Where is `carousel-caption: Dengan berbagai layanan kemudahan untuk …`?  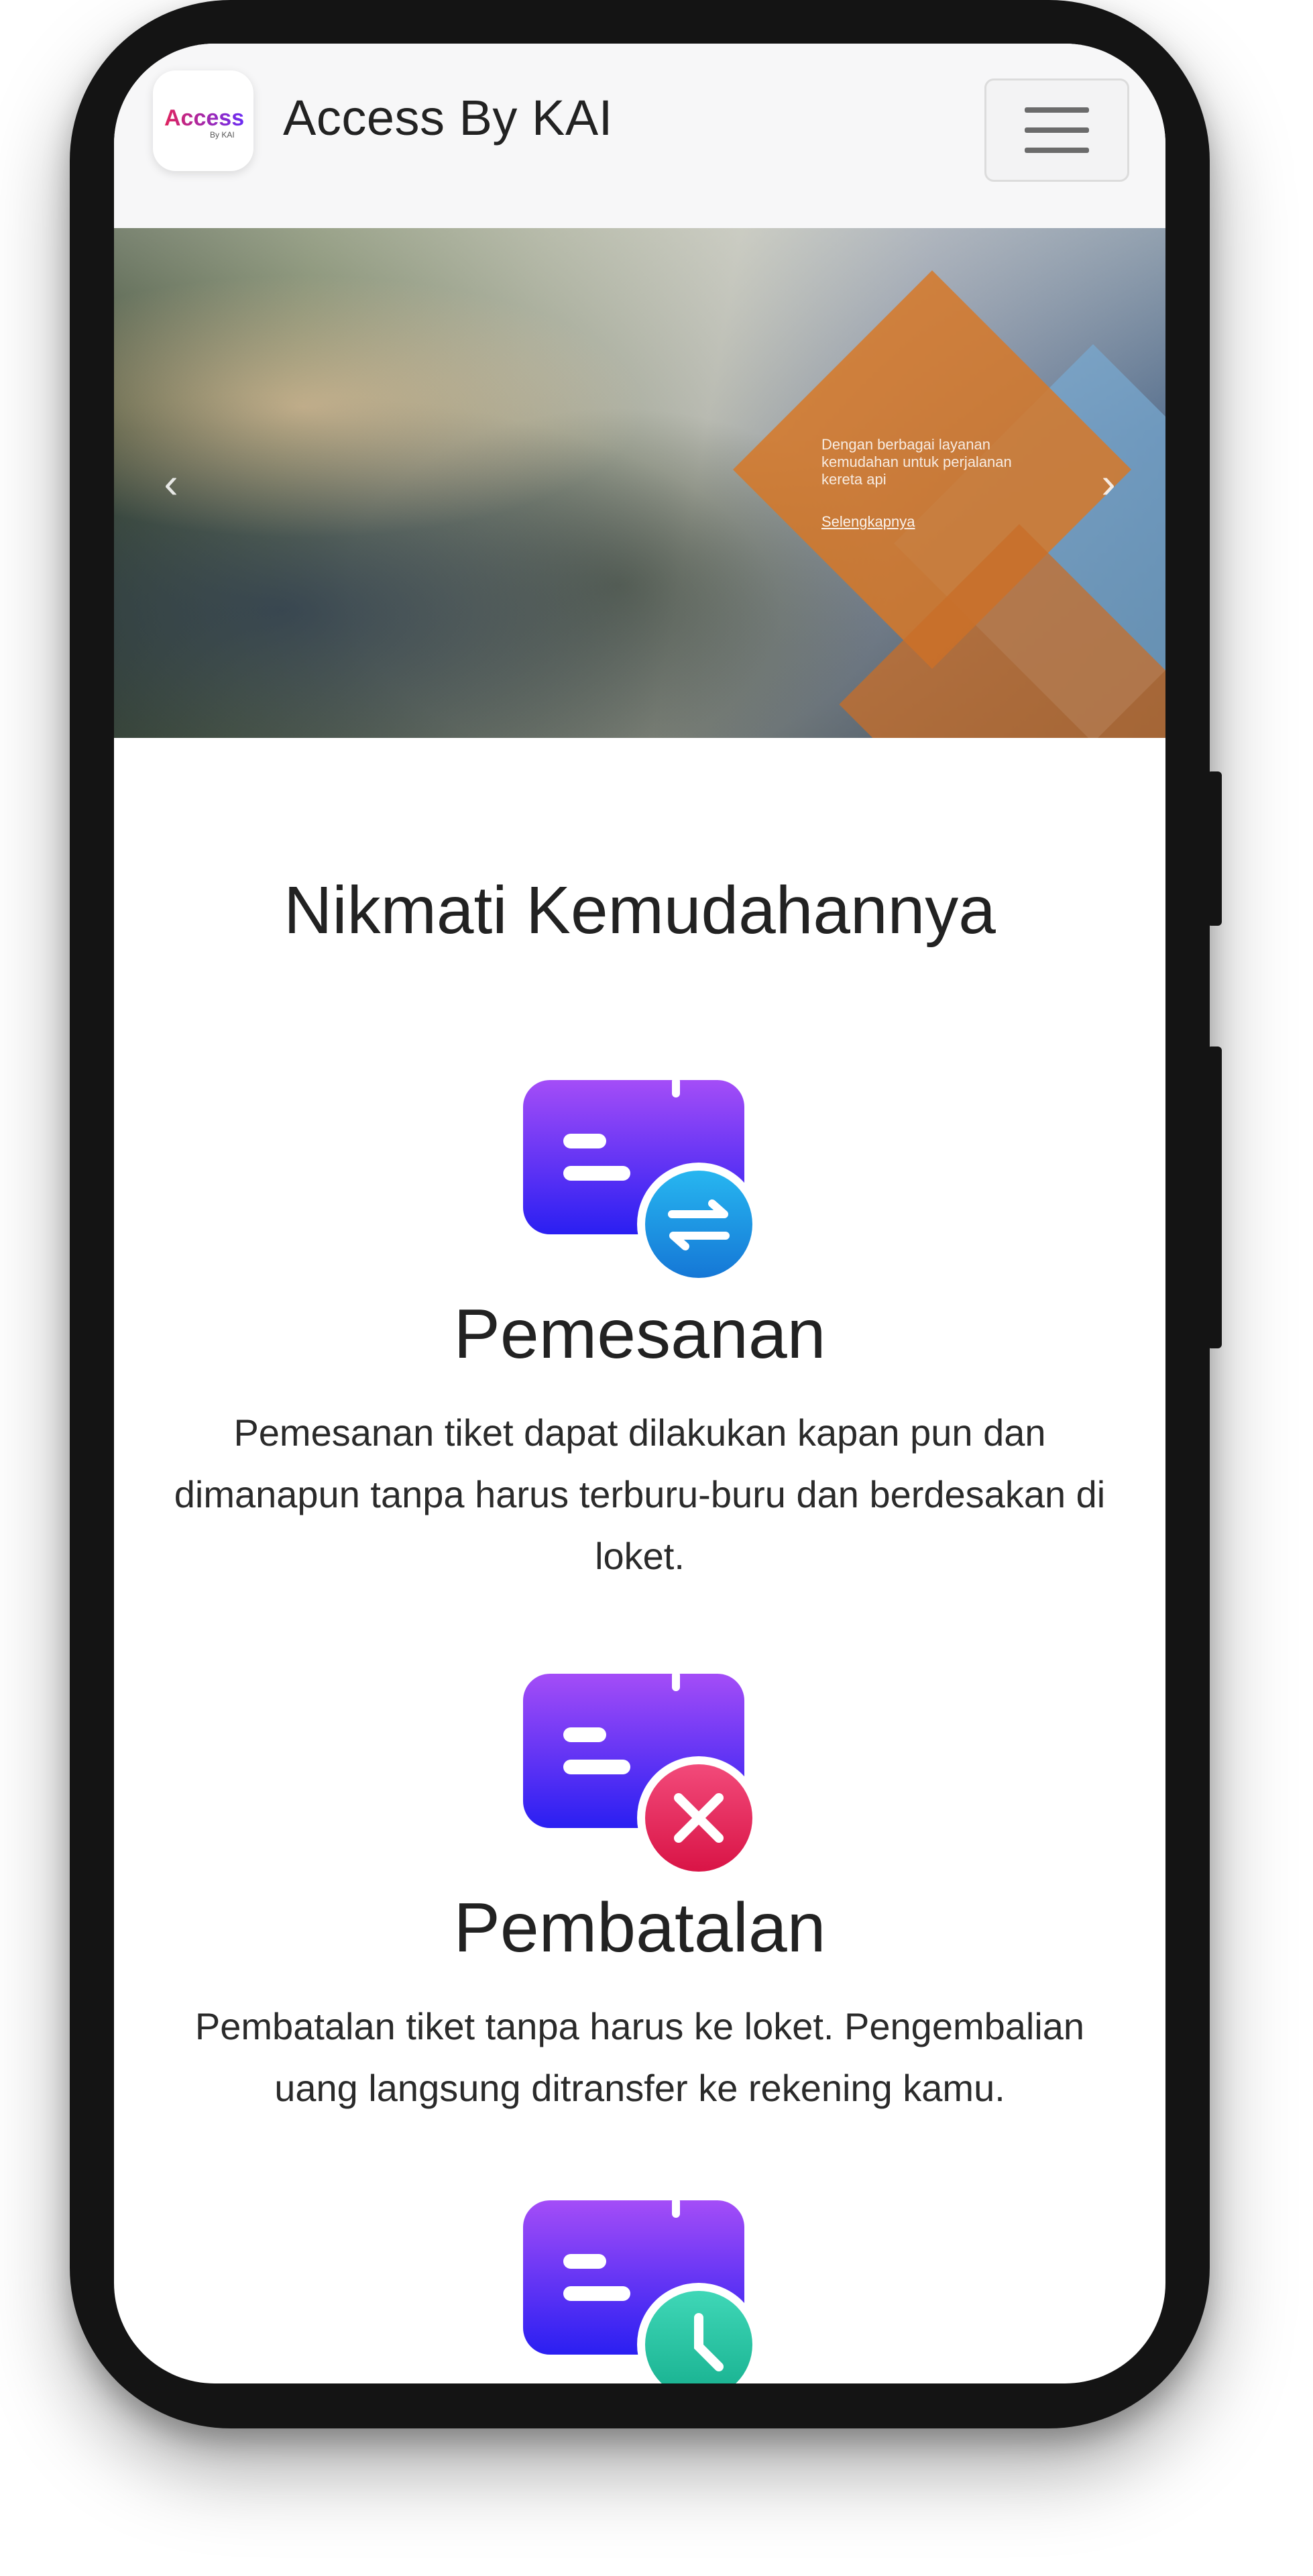 carousel-caption: Dengan berbagai layanan kemudahan untuk … is located at coordinates (916, 462).